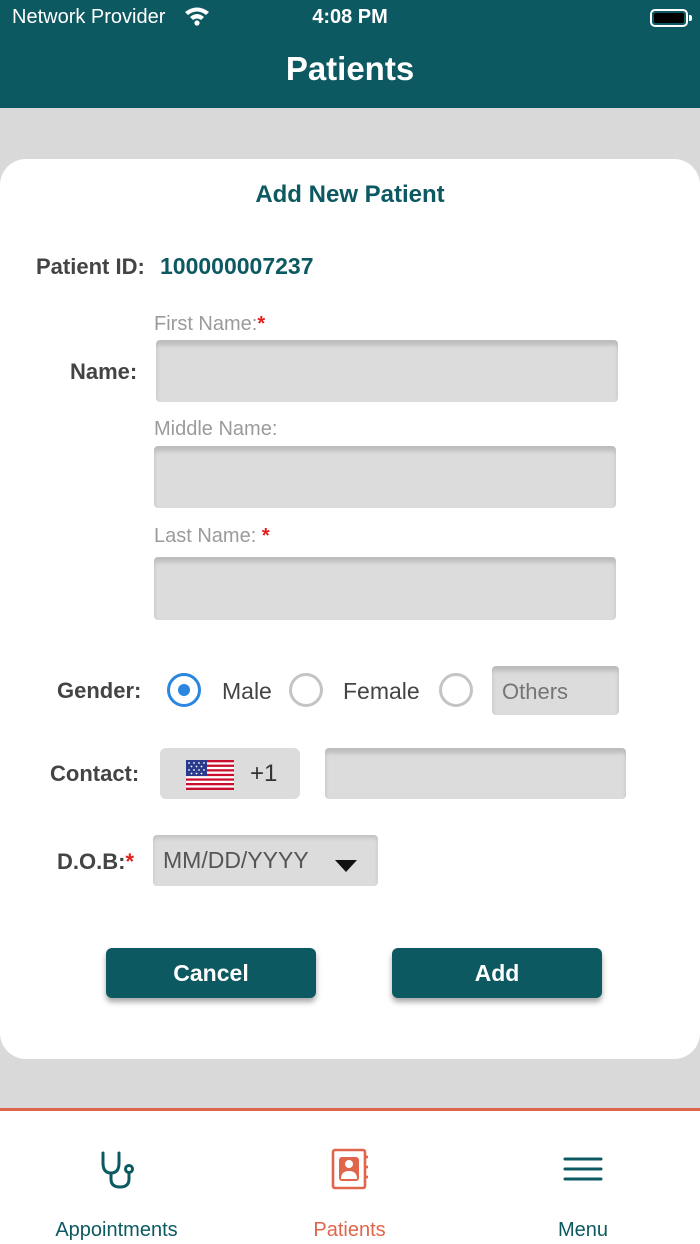 The height and width of the screenshot is (1244, 700). I want to click on gender-label: Gender:, so click(99, 690).